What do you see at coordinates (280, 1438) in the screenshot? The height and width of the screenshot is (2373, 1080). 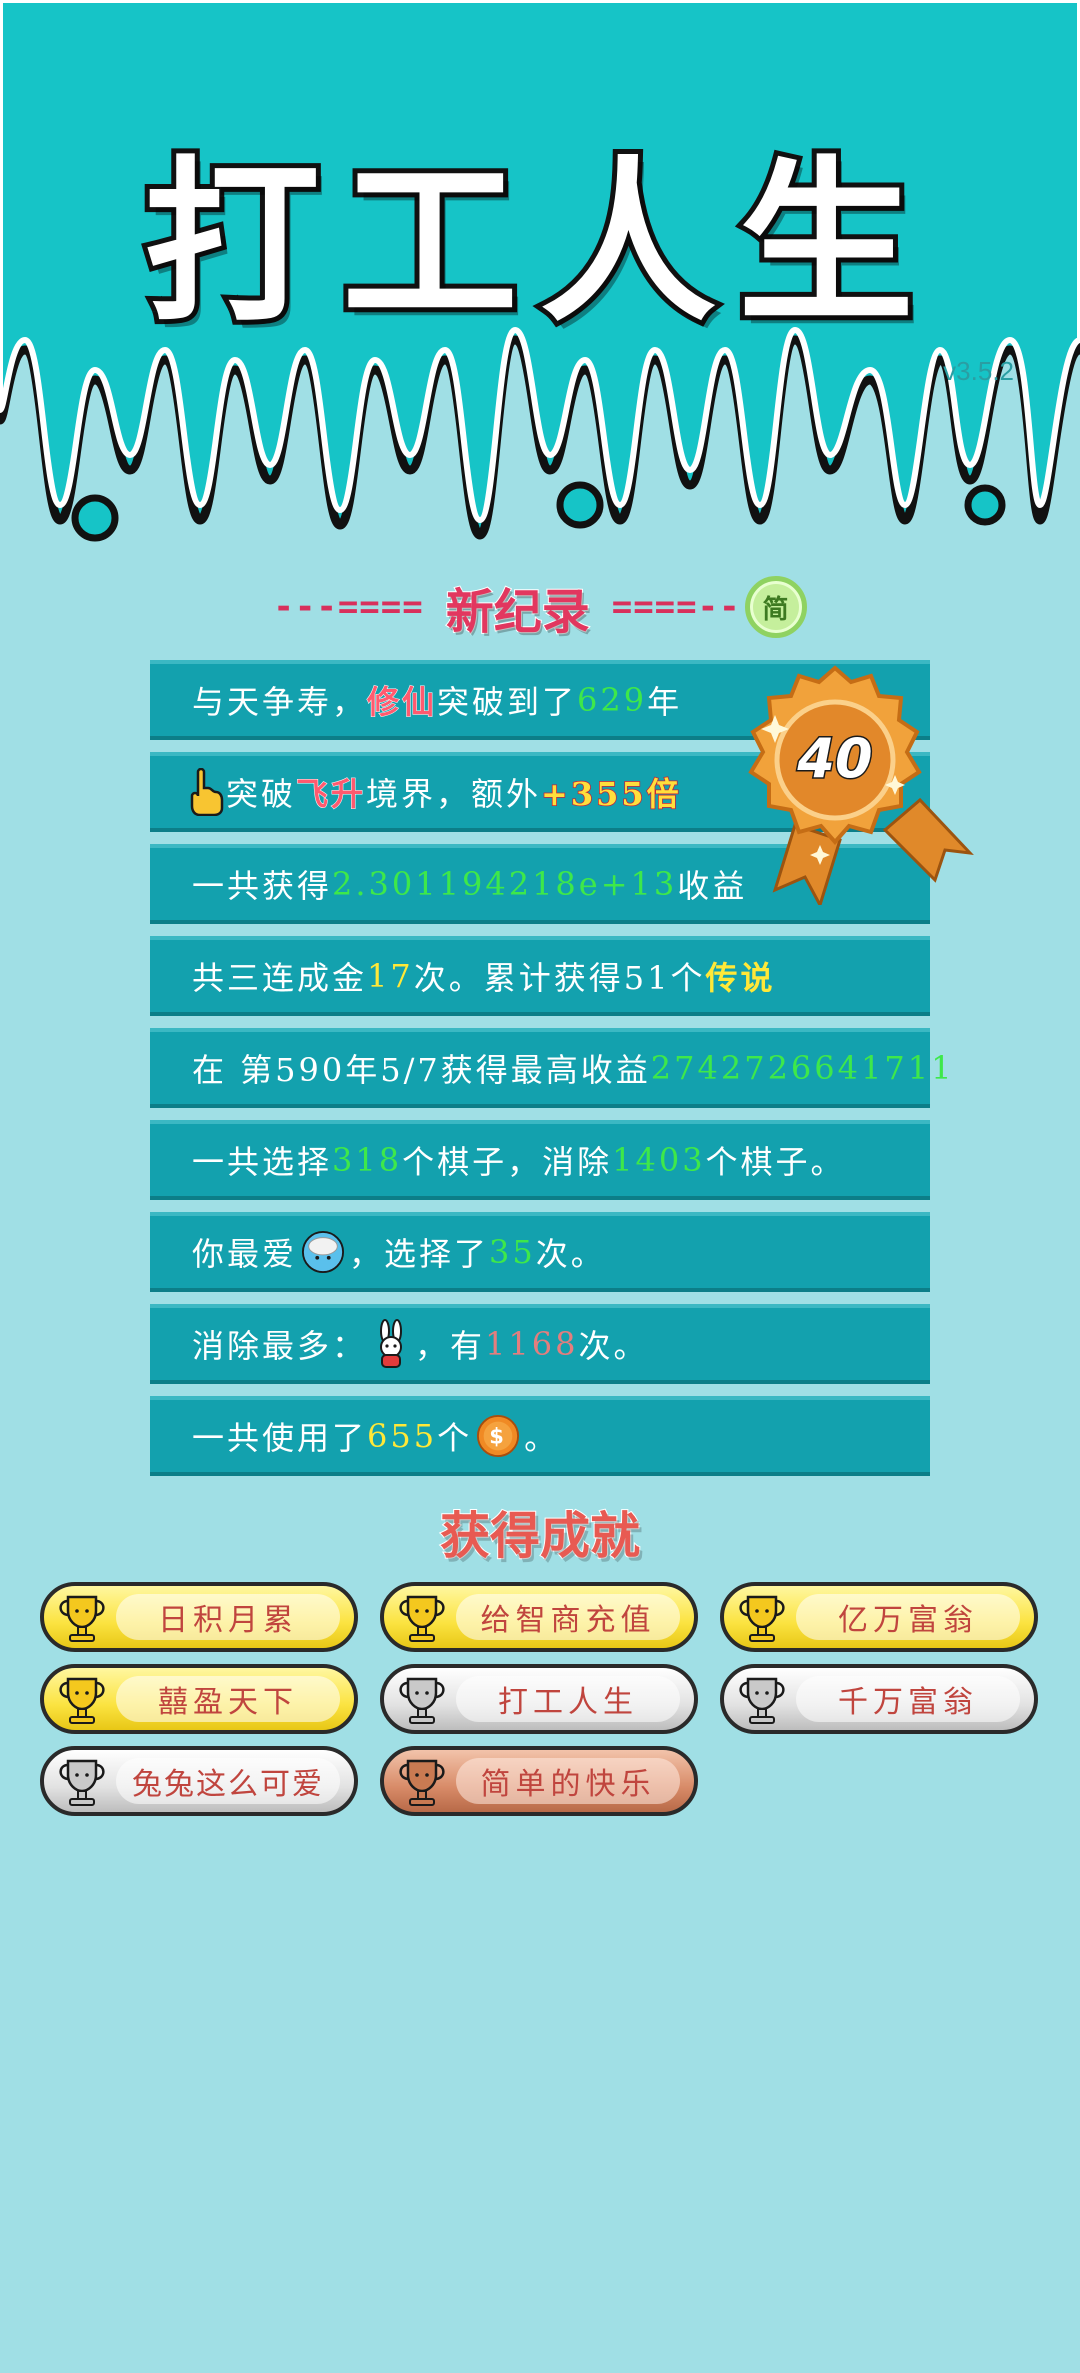 I see `stat-text: 一共使用了` at bounding box center [280, 1438].